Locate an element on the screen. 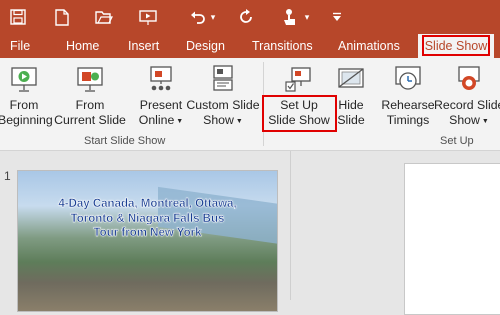 The width and height of the screenshot is (500, 315). quick-access-toolbar: ▾ ▾ is located at coordinates (250, 17).